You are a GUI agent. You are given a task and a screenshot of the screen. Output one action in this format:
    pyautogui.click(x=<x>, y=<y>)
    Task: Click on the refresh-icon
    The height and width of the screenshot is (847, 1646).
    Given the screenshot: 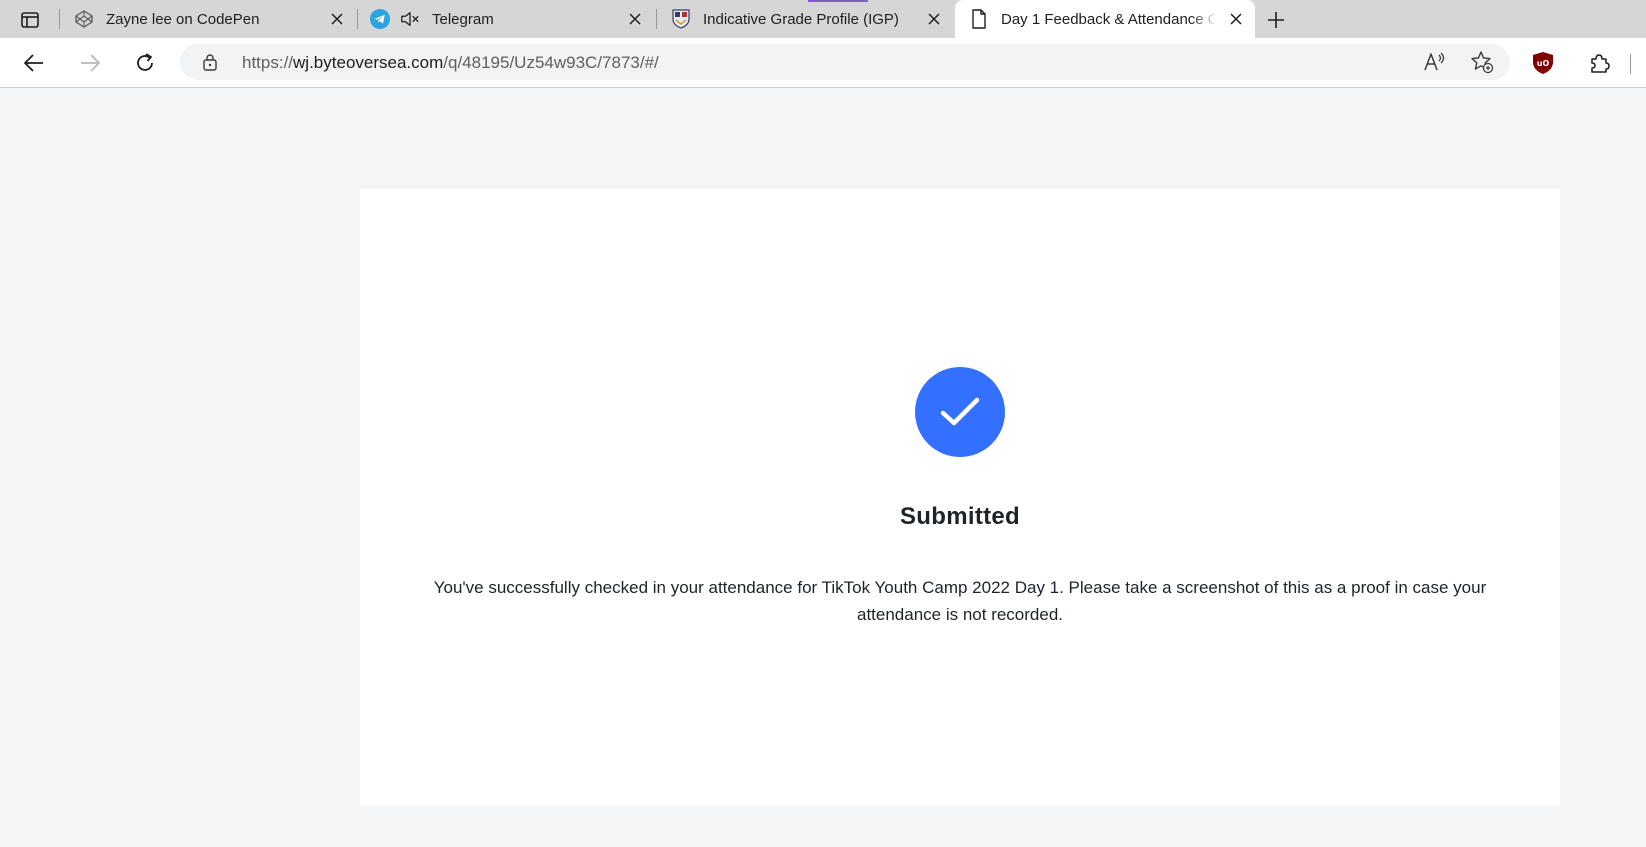 What is the action you would take?
    pyautogui.click(x=145, y=62)
    